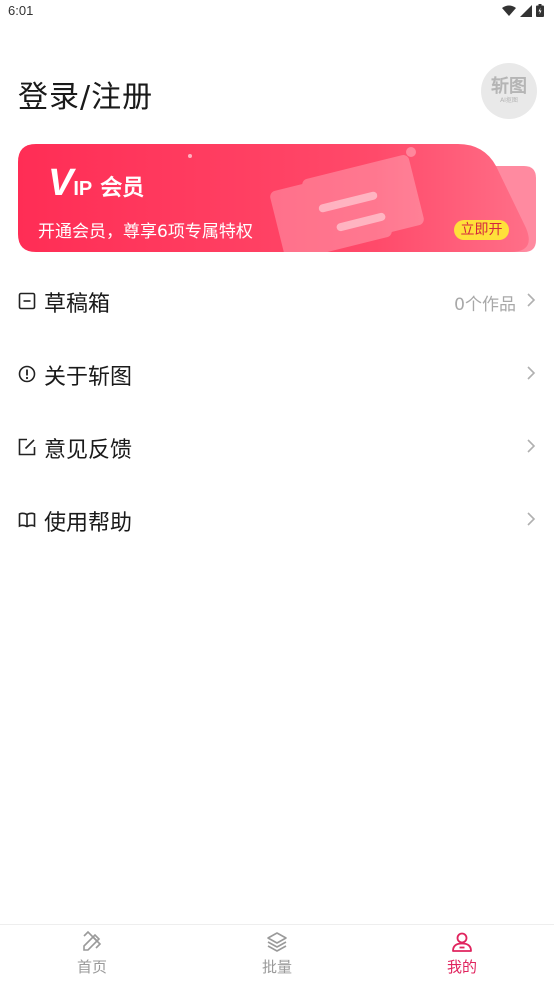 The height and width of the screenshot is (985, 554). What do you see at coordinates (88, 450) in the screenshot?
I see `menu-item-label: 意见反馈` at bounding box center [88, 450].